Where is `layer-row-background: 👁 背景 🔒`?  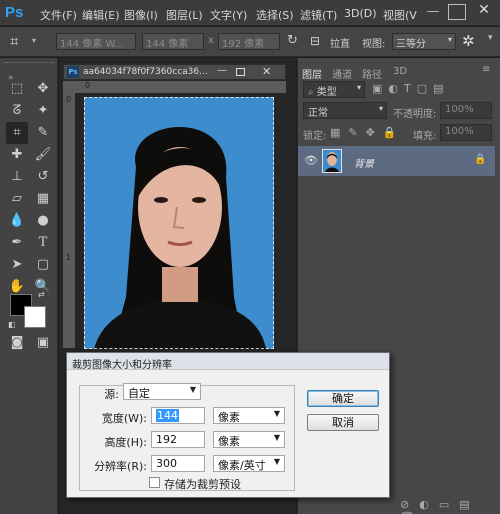 layer-row-background: 👁 背景 🔒 is located at coordinates (396, 161).